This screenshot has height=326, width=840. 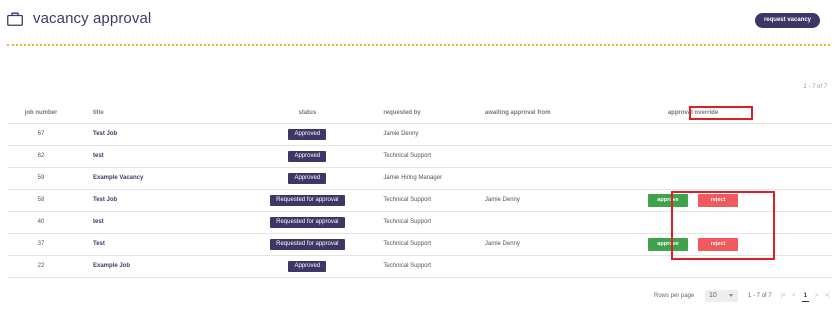 I want to click on requested-by-cell: Jamie Denny, so click(x=430, y=134).